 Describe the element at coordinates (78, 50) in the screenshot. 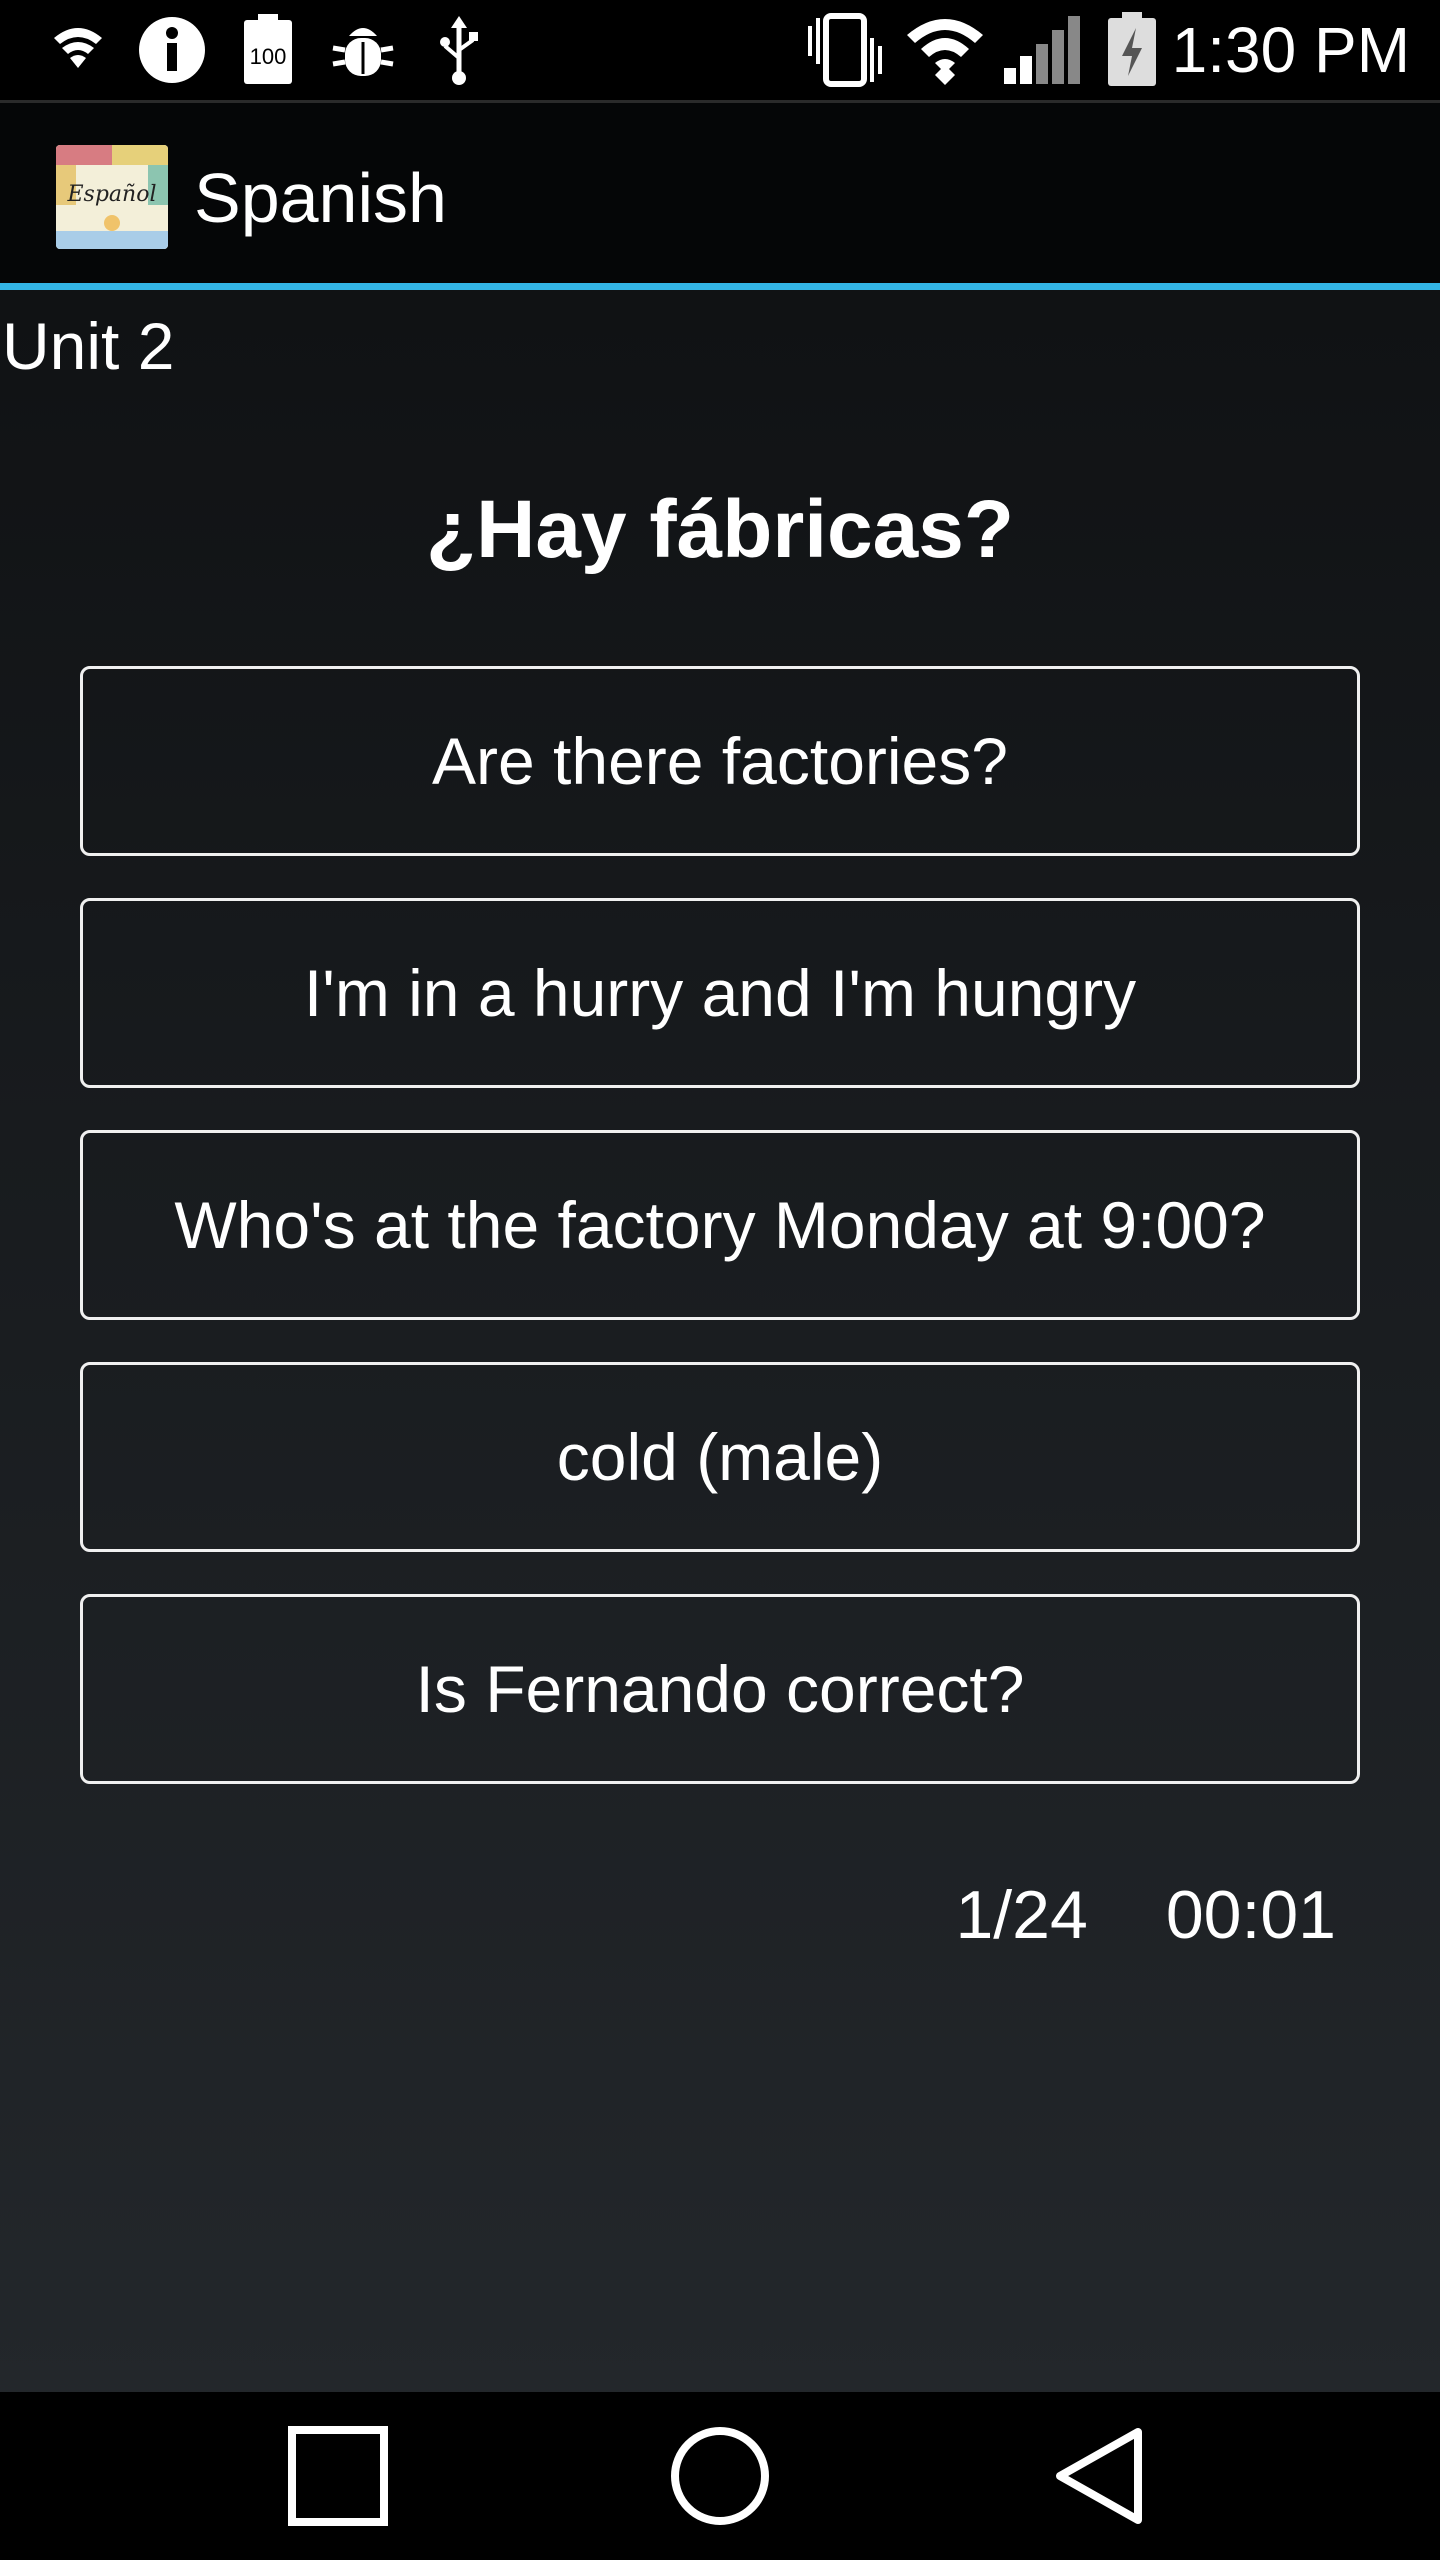

I see `lookout-shield-icon` at that location.